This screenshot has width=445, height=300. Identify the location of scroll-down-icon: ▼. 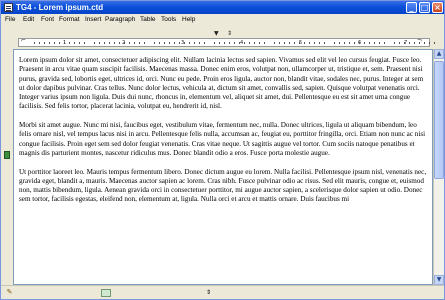
(439, 279).